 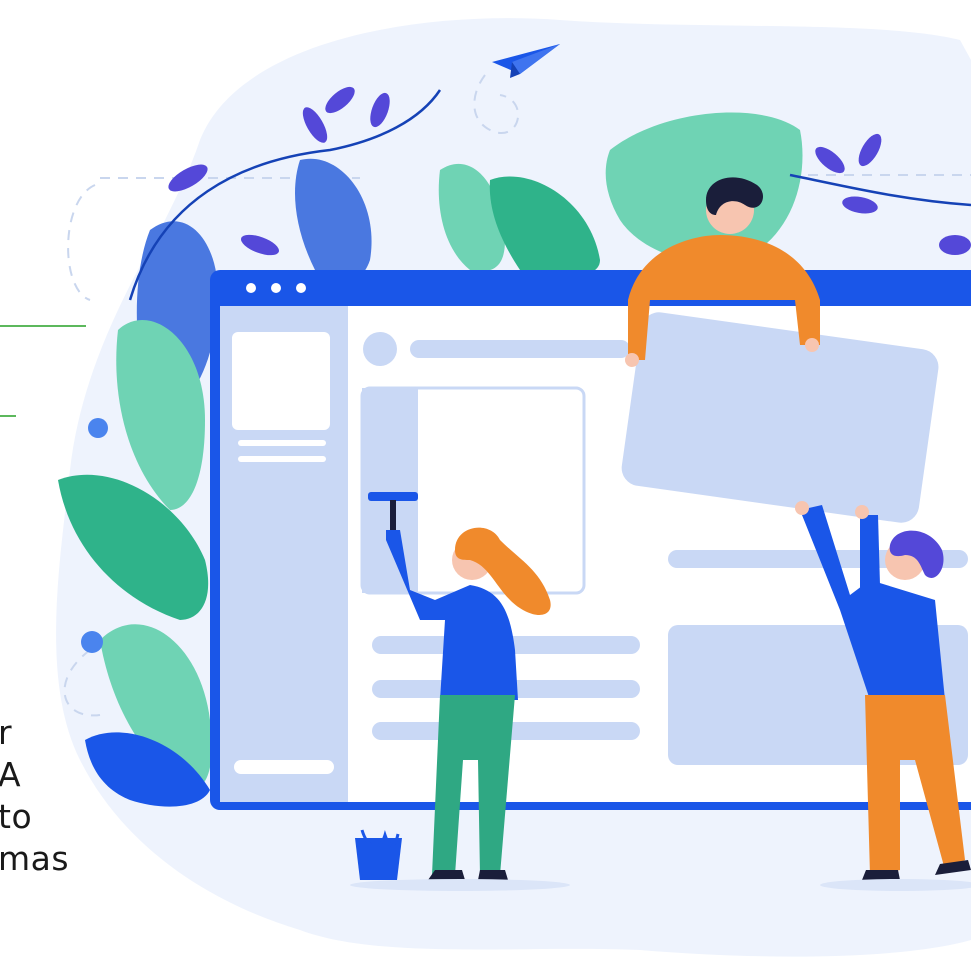 What do you see at coordinates (35, 858) in the screenshot?
I see `text-fragment: mas` at bounding box center [35, 858].